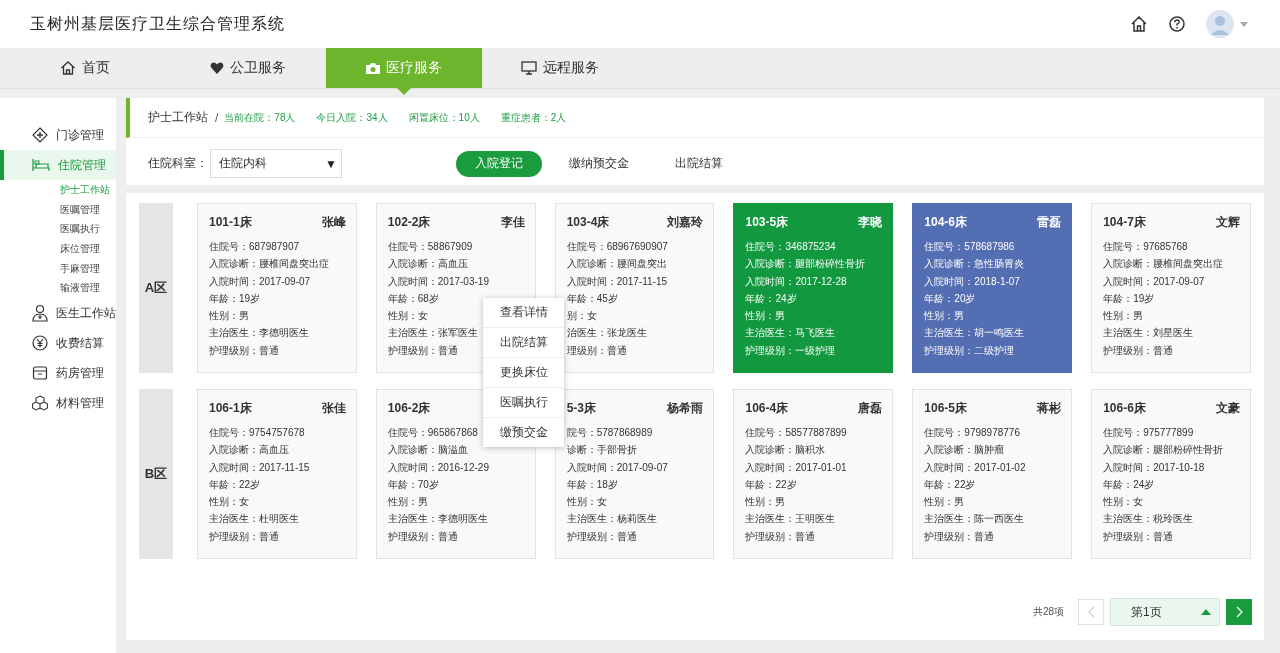 The image size is (1280, 653). What do you see at coordinates (333, 222) in the screenshot?
I see `patient-name: 张峰` at bounding box center [333, 222].